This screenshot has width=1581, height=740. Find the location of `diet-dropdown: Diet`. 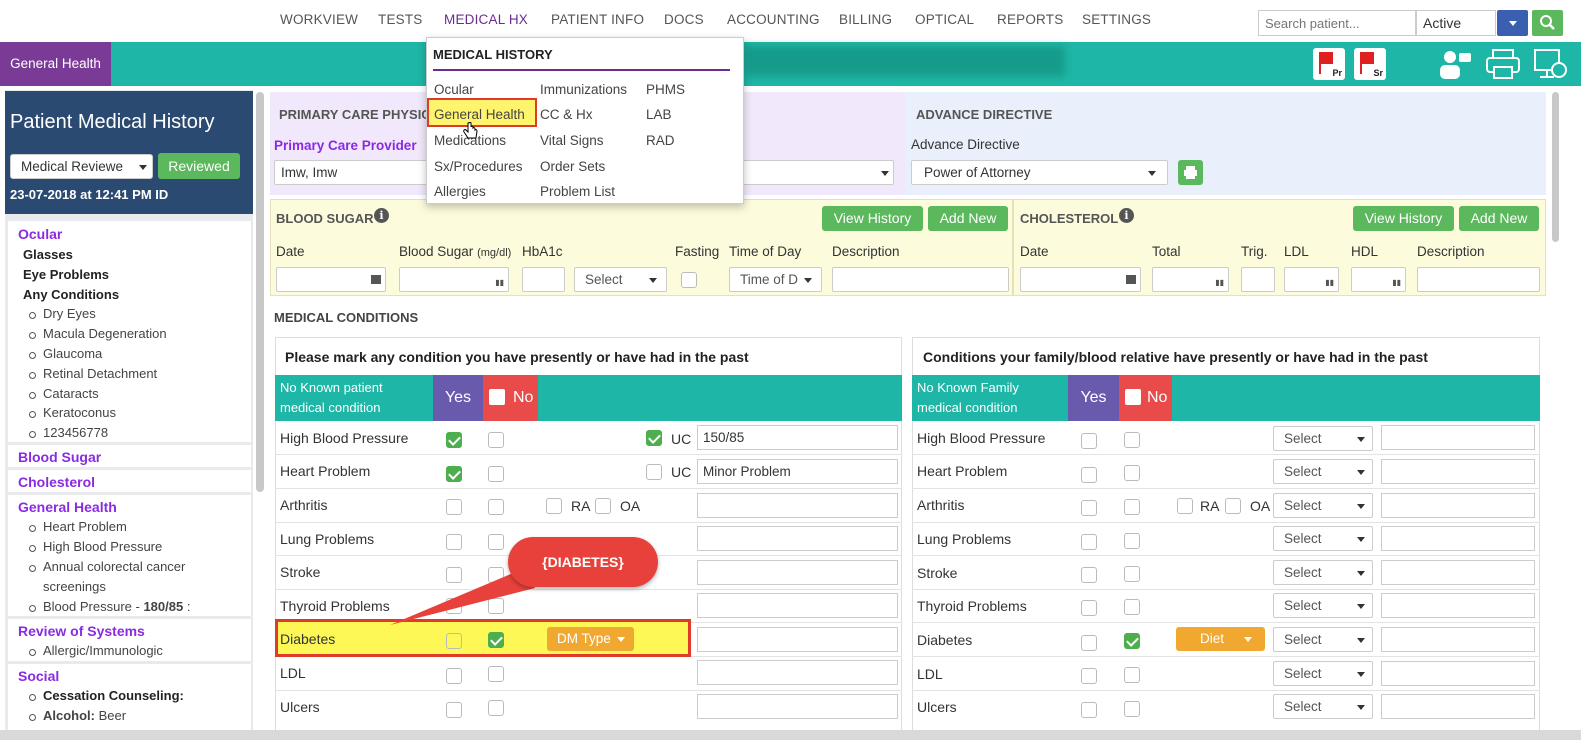

diet-dropdown: Diet is located at coordinates (1220, 639).